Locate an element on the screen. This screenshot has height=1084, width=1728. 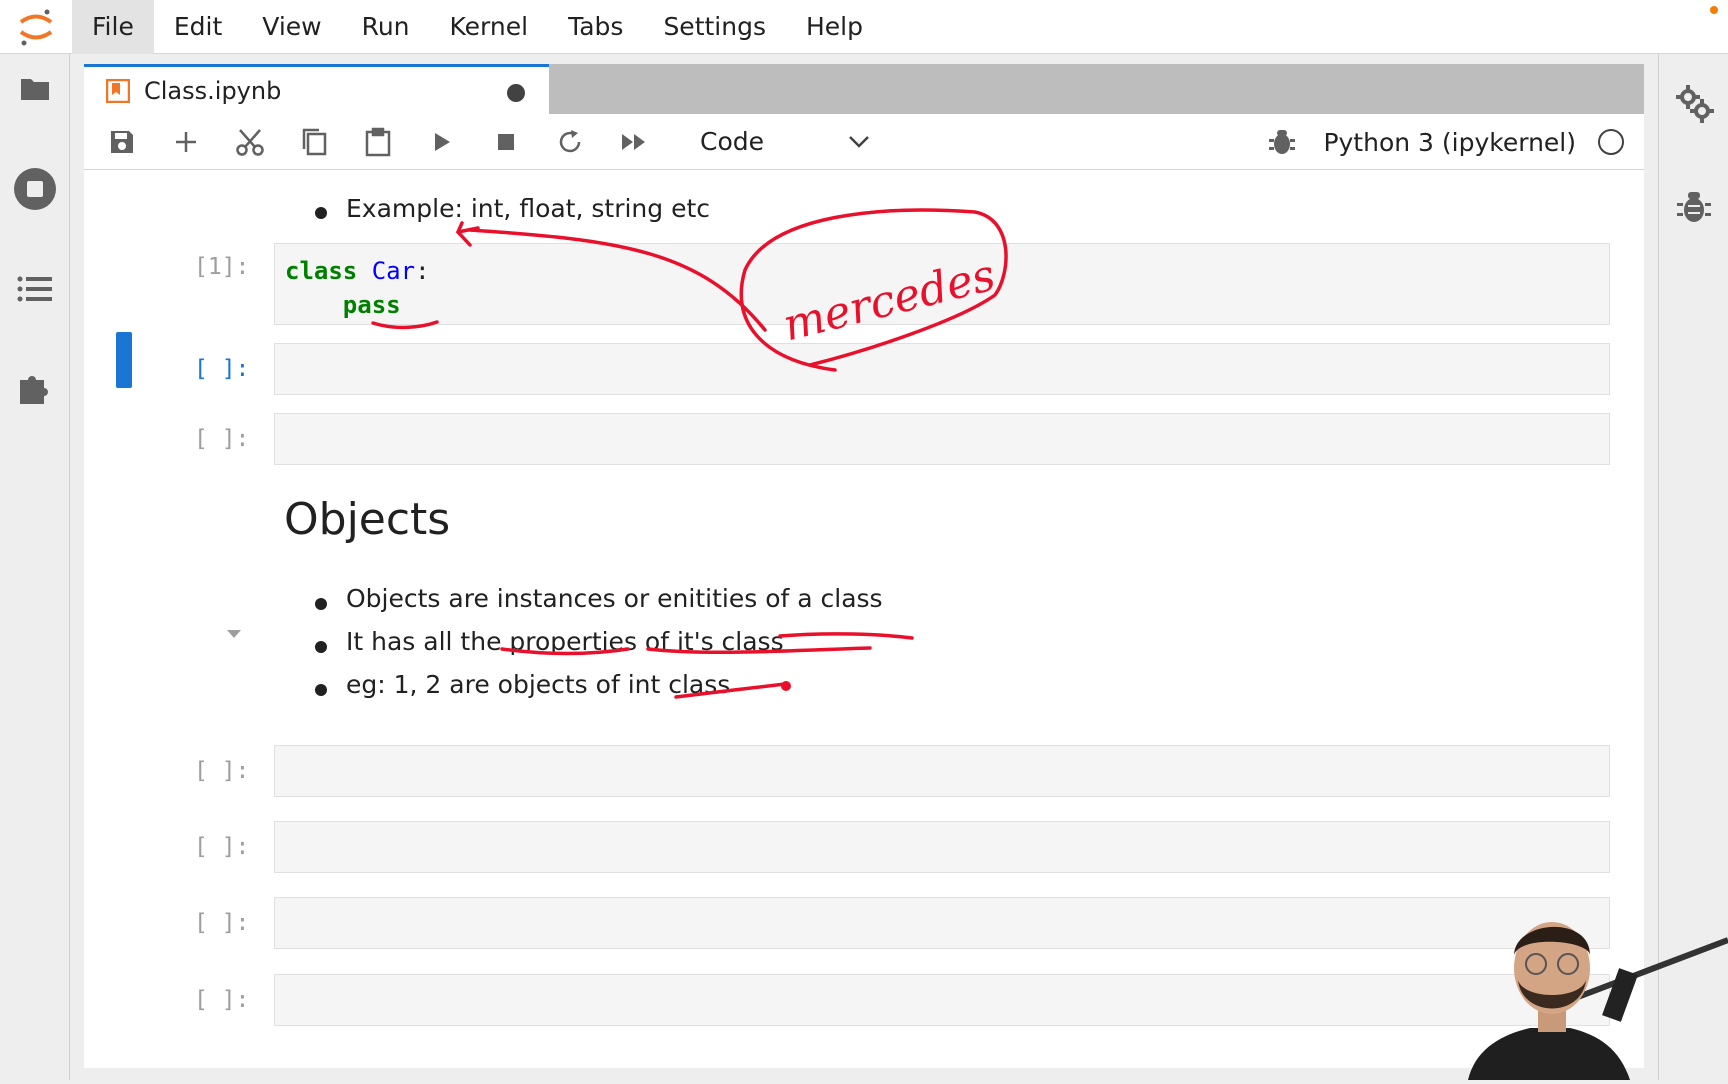
extensions-puzzle-icon is located at coordinates (35, 389).